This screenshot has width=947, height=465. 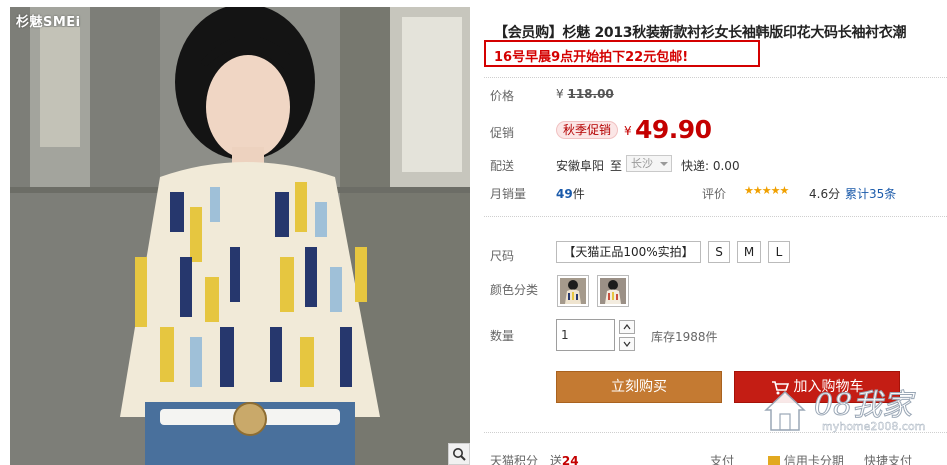 I want to click on watermark: 08我家 myhome2008.com, so click(x=849, y=411).